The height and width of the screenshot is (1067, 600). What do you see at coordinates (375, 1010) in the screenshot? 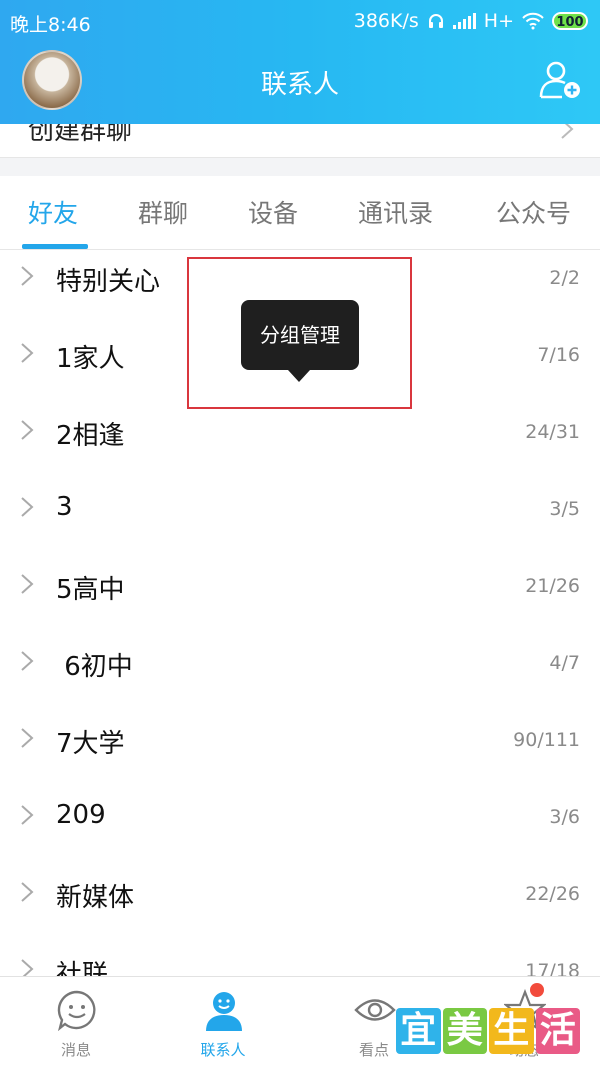
I see `eye-icon` at bounding box center [375, 1010].